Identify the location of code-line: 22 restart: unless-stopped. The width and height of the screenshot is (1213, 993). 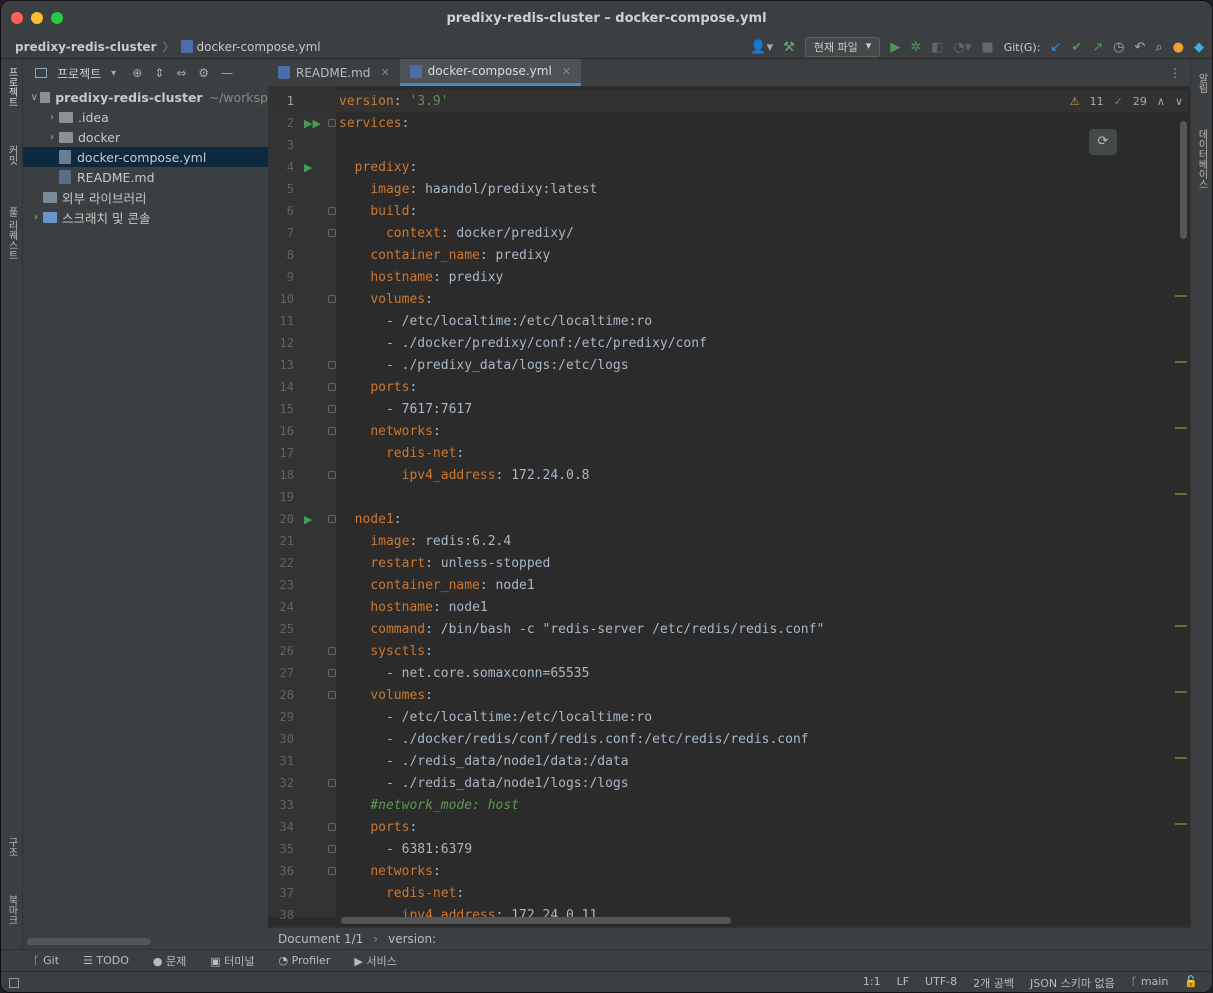
(728, 563).